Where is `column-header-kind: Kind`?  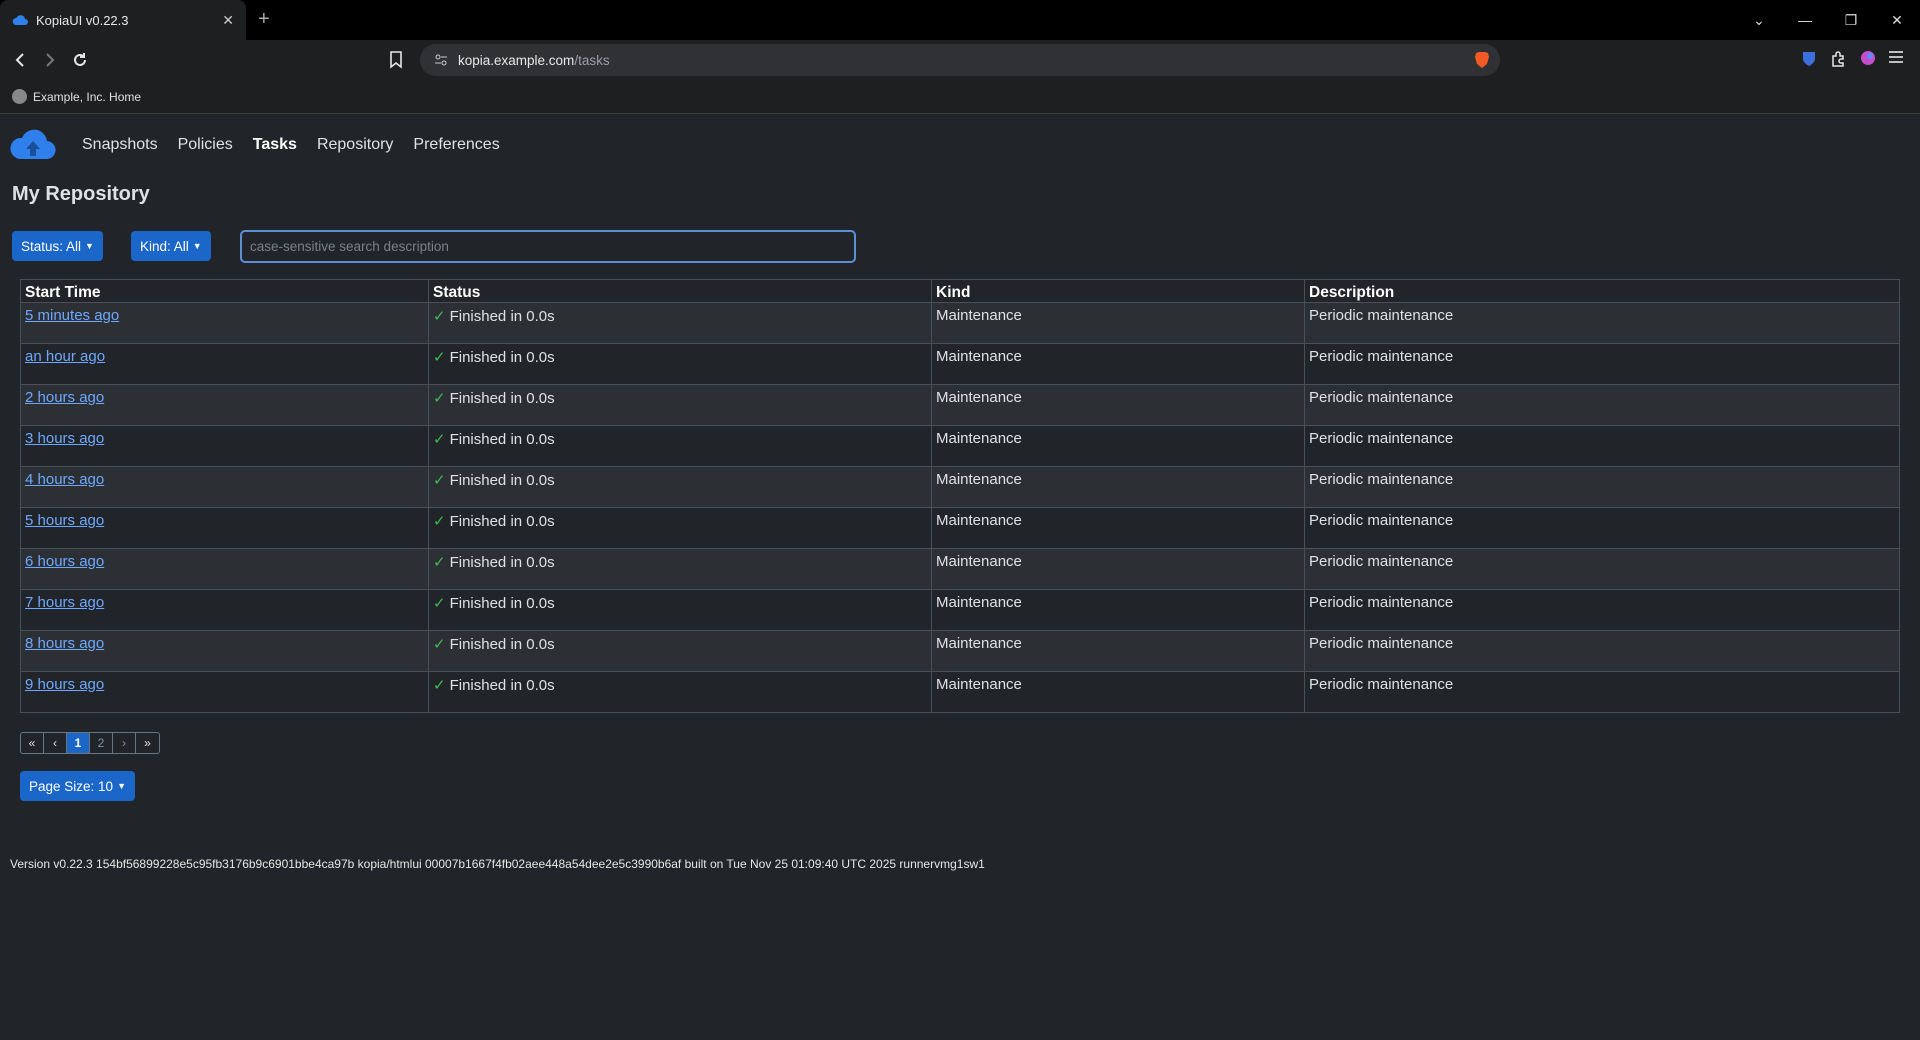
column-header-kind: Kind is located at coordinates (1118, 291).